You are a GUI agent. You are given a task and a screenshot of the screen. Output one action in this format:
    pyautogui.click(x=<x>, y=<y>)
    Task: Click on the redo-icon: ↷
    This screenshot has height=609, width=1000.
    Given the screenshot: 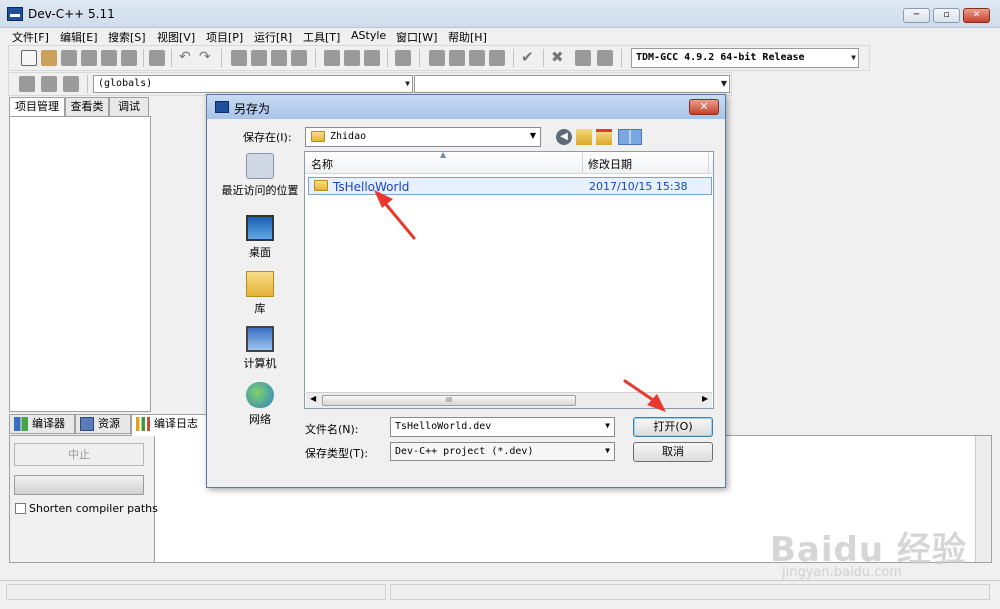 What is the action you would take?
    pyautogui.click(x=207, y=58)
    